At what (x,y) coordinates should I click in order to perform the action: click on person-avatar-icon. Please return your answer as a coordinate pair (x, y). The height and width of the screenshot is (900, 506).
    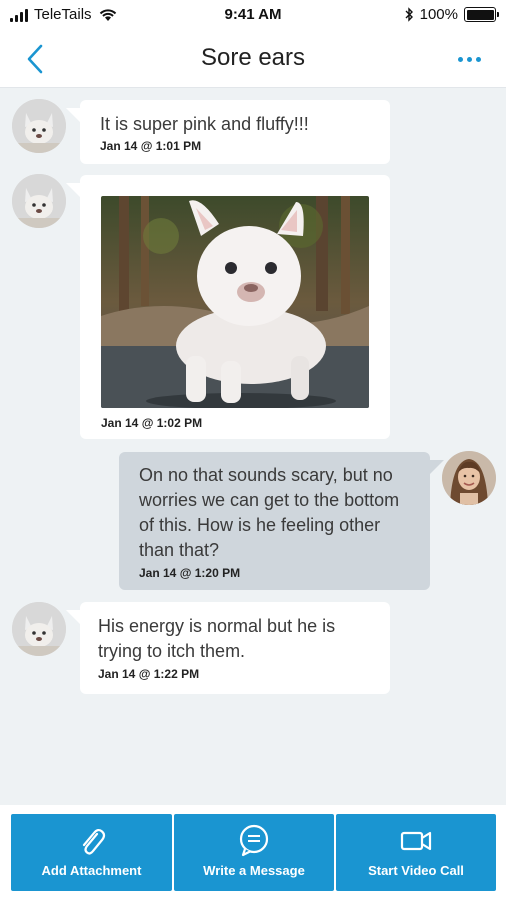
    Looking at the image, I should click on (469, 478).